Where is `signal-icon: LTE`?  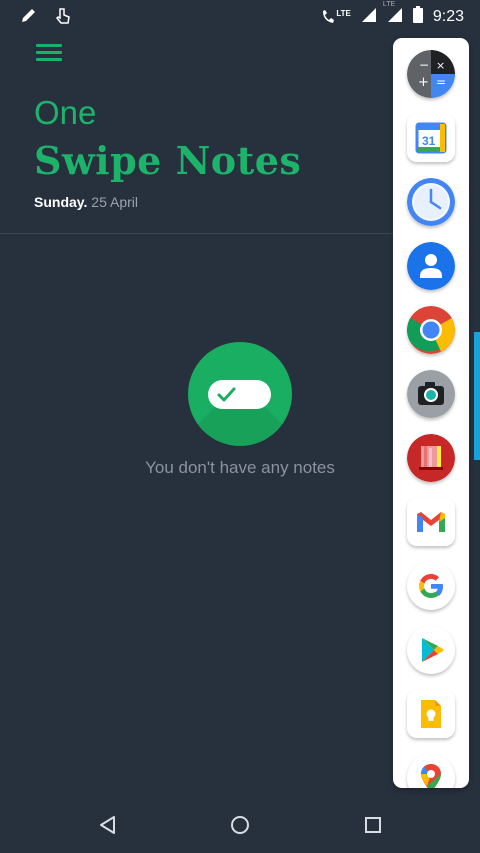
signal-icon: LTE is located at coordinates (393, 14).